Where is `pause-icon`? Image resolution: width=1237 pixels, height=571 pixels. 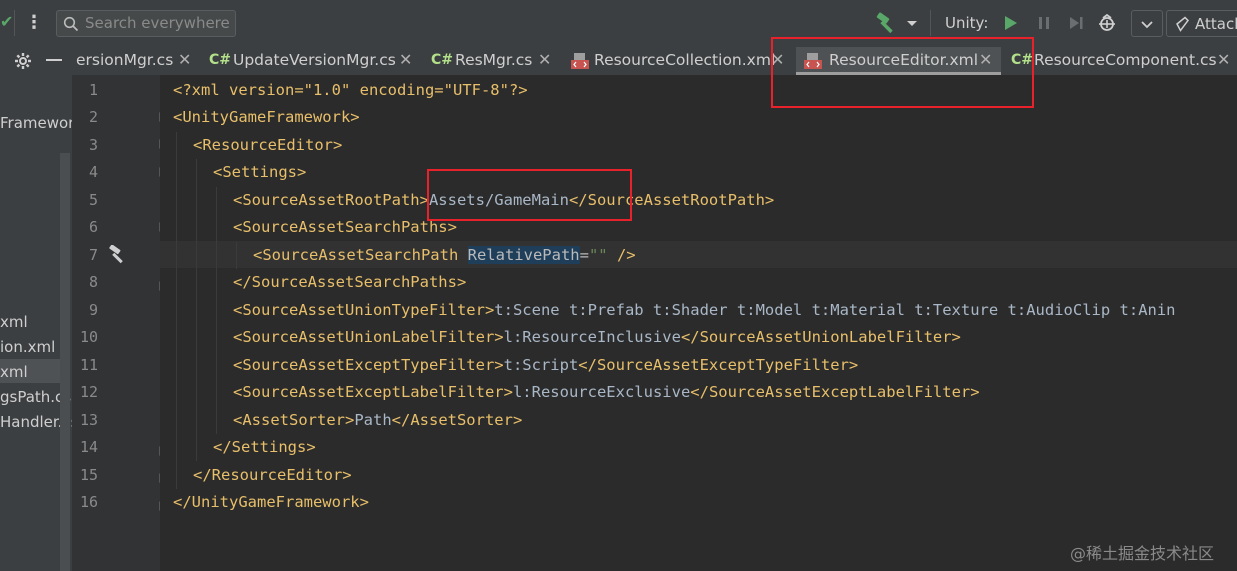 pause-icon is located at coordinates (1044, 23).